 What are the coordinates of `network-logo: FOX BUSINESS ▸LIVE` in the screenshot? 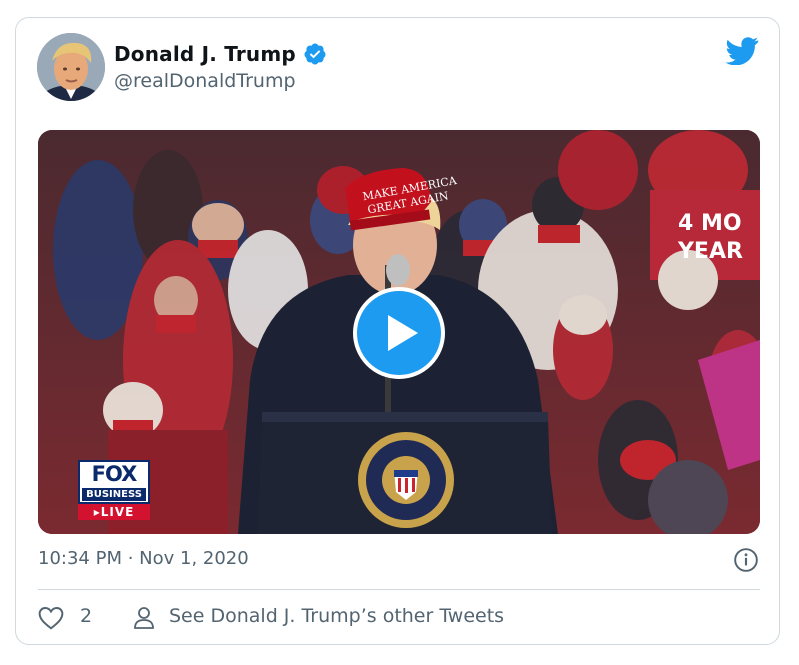 It's located at (114, 490).